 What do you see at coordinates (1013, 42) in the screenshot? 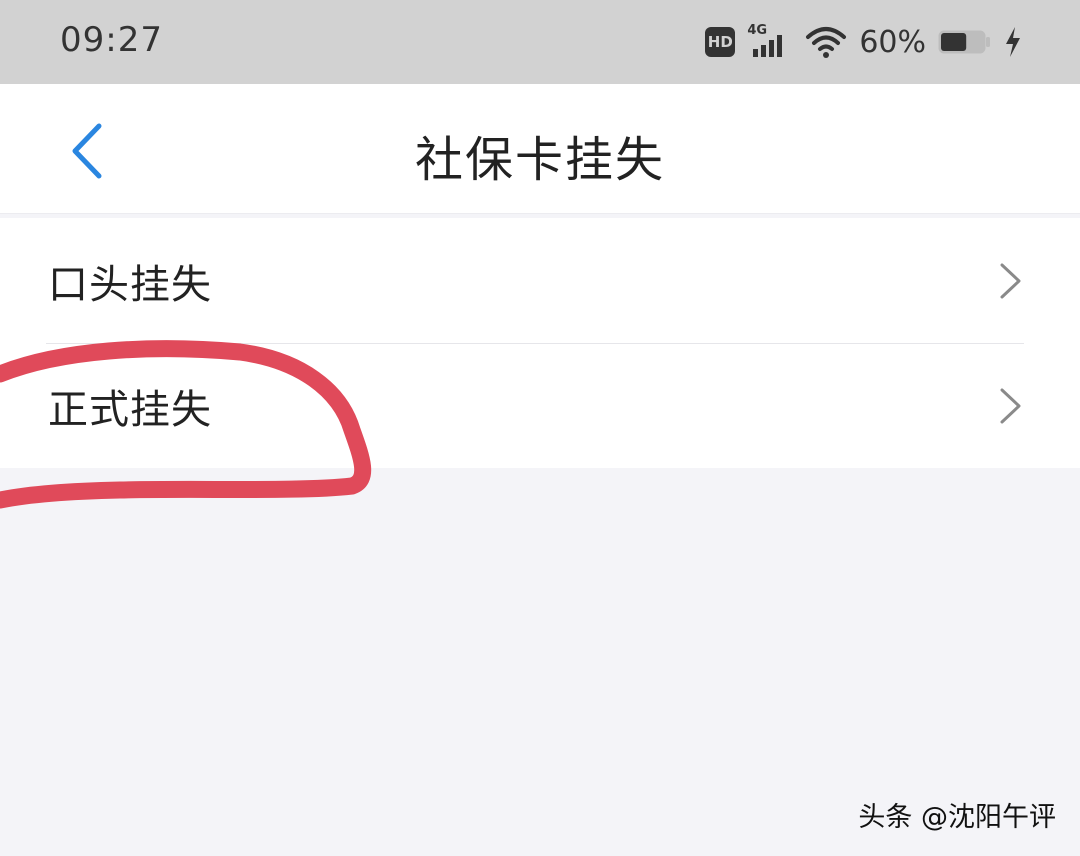
I see `charging-icon` at bounding box center [1013, 42].